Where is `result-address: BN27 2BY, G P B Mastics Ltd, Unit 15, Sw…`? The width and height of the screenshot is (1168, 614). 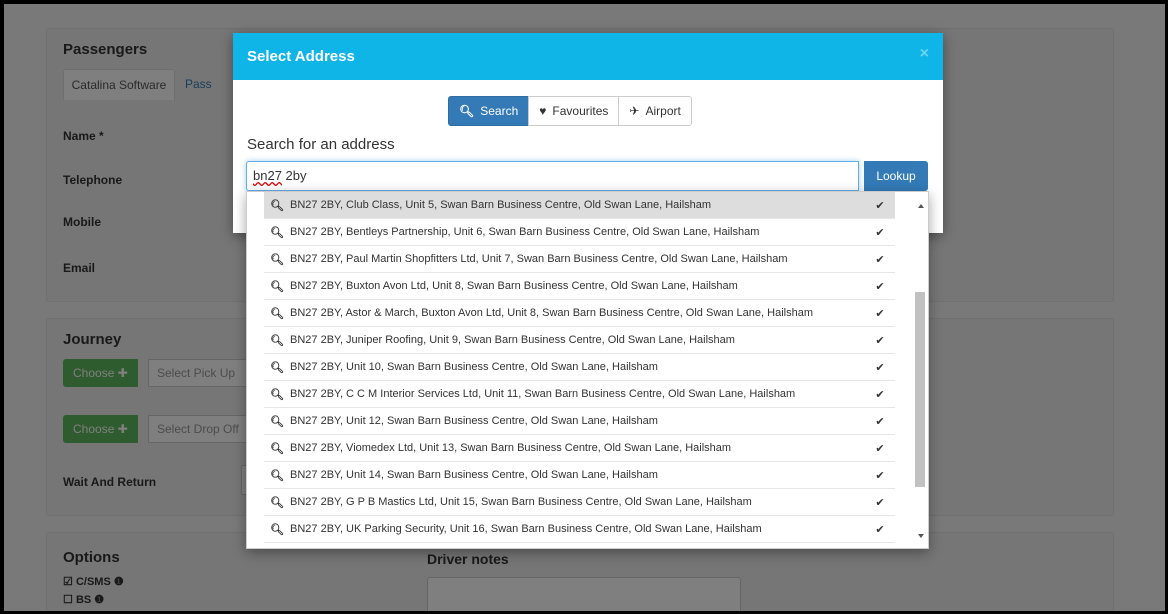 result-address: BN27 2BY, G P B Mastics Ltd, Unit 15, Sw… is located at coordinates (521, 502).